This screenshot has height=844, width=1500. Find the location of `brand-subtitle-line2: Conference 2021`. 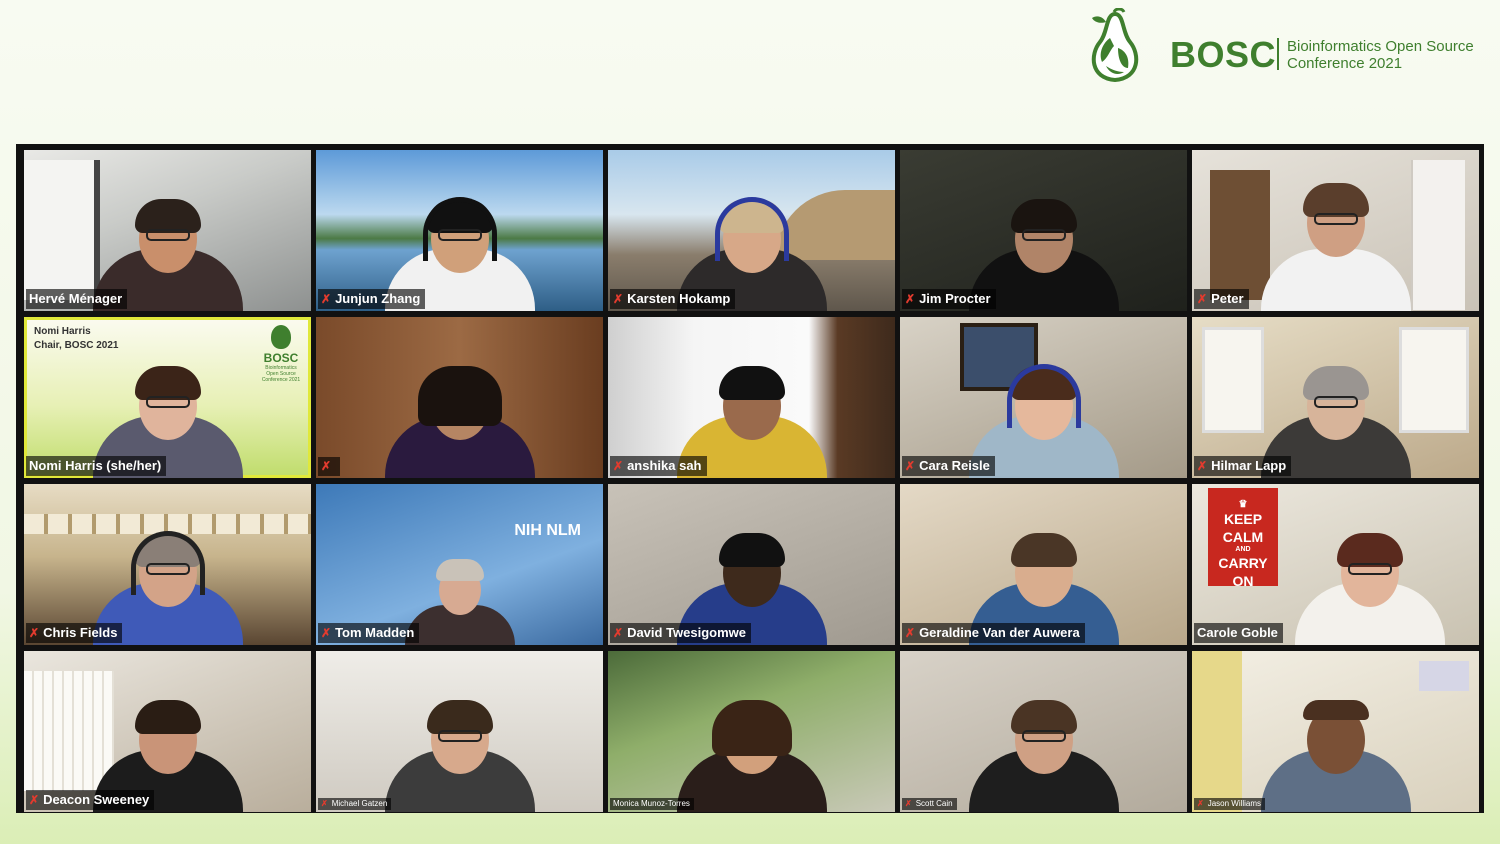

brand-subtitle-line2: Conference 2021 is located at coordinates (1345, 63).